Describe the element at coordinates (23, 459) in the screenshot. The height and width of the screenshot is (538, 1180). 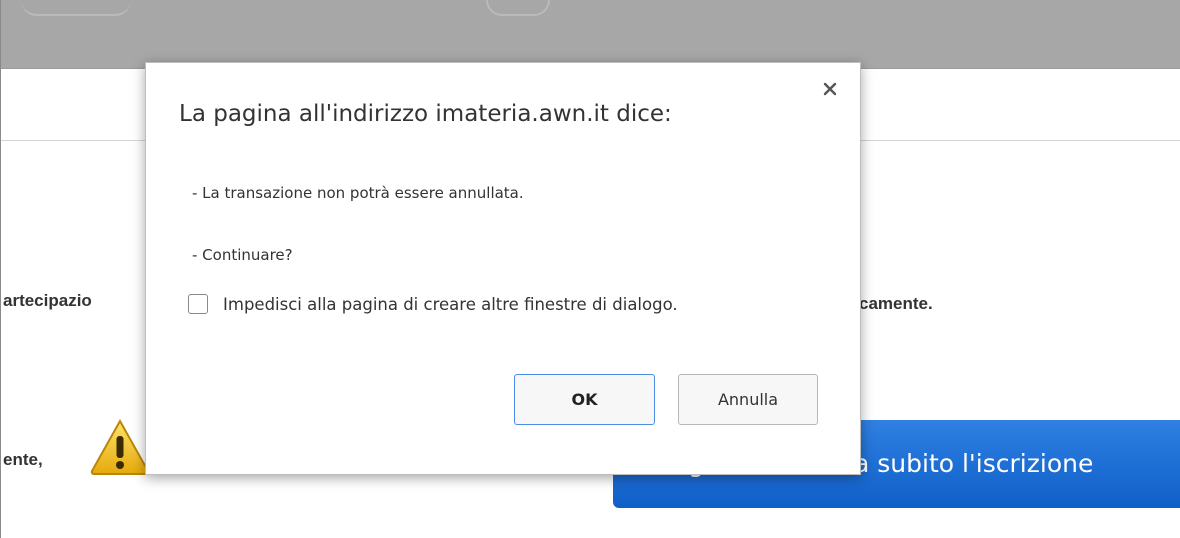
I see `page-text-greeting: ente,` at that location.